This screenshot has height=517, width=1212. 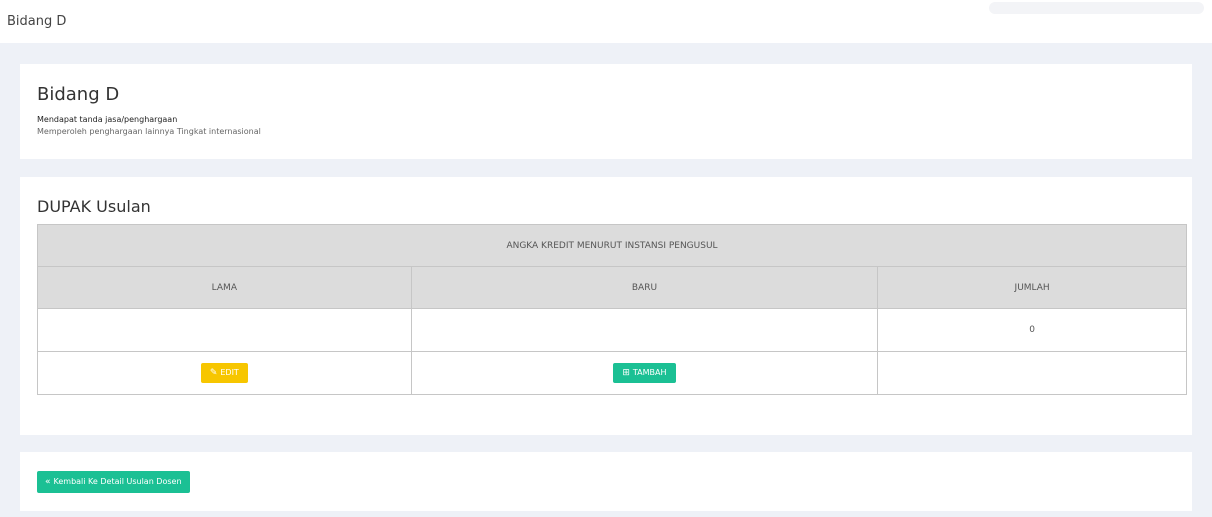 I want to click on column-header-lama: LAMA, so click(x=224, y=287).